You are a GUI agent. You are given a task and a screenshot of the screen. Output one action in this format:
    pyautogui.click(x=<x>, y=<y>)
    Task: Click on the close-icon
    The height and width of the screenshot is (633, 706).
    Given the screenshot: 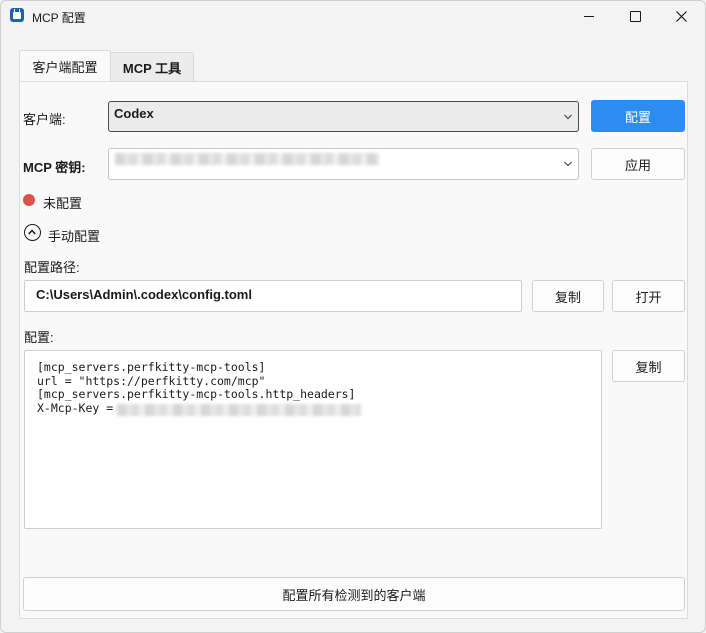 What is the action you would take?
    pyautogui.click(x=681, y=16)
    